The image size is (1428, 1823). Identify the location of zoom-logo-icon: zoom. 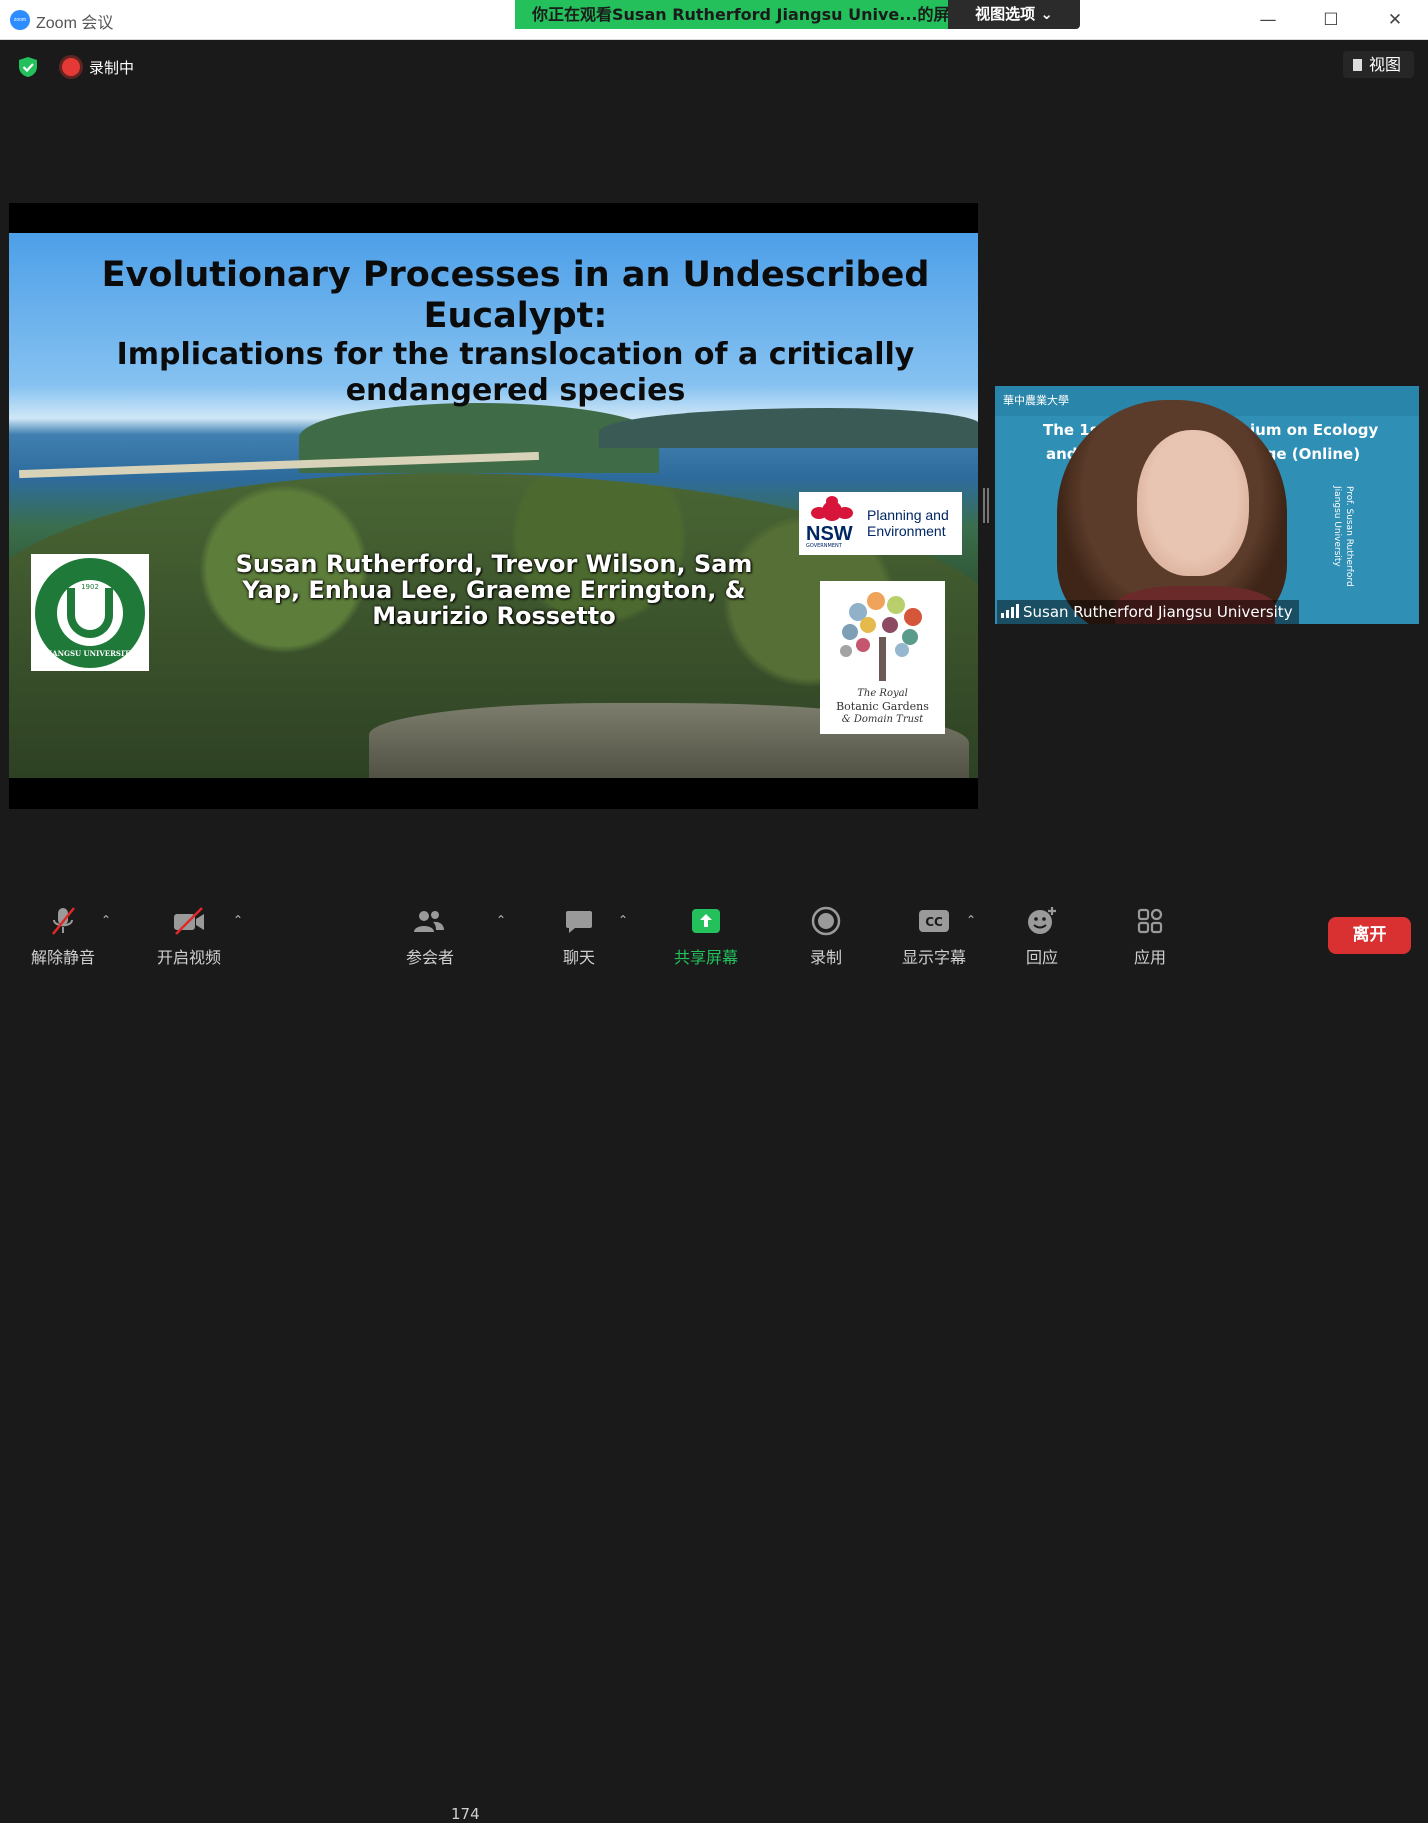
(20, 20).